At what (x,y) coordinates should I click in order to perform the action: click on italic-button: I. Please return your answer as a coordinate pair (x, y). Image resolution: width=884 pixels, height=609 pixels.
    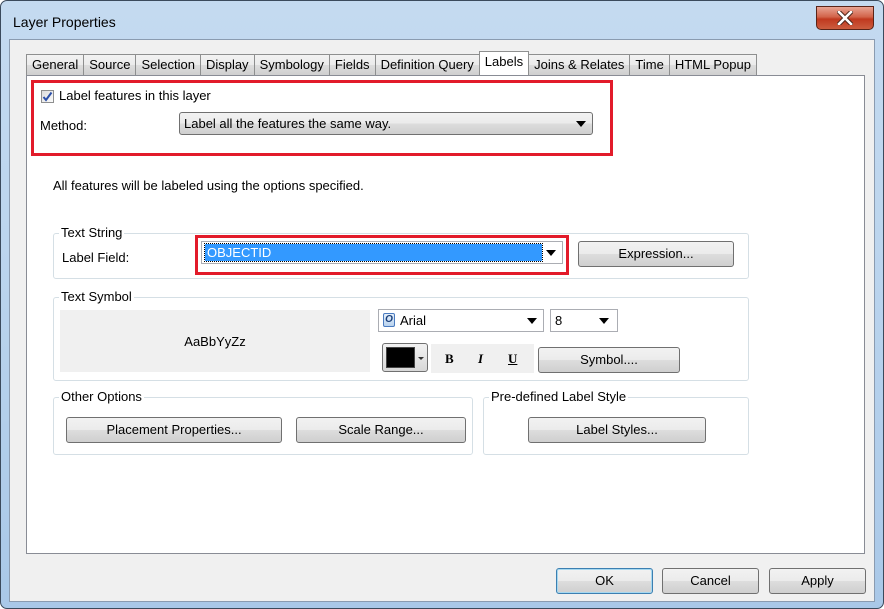
    Looking at the image, I should click on (480, 359).